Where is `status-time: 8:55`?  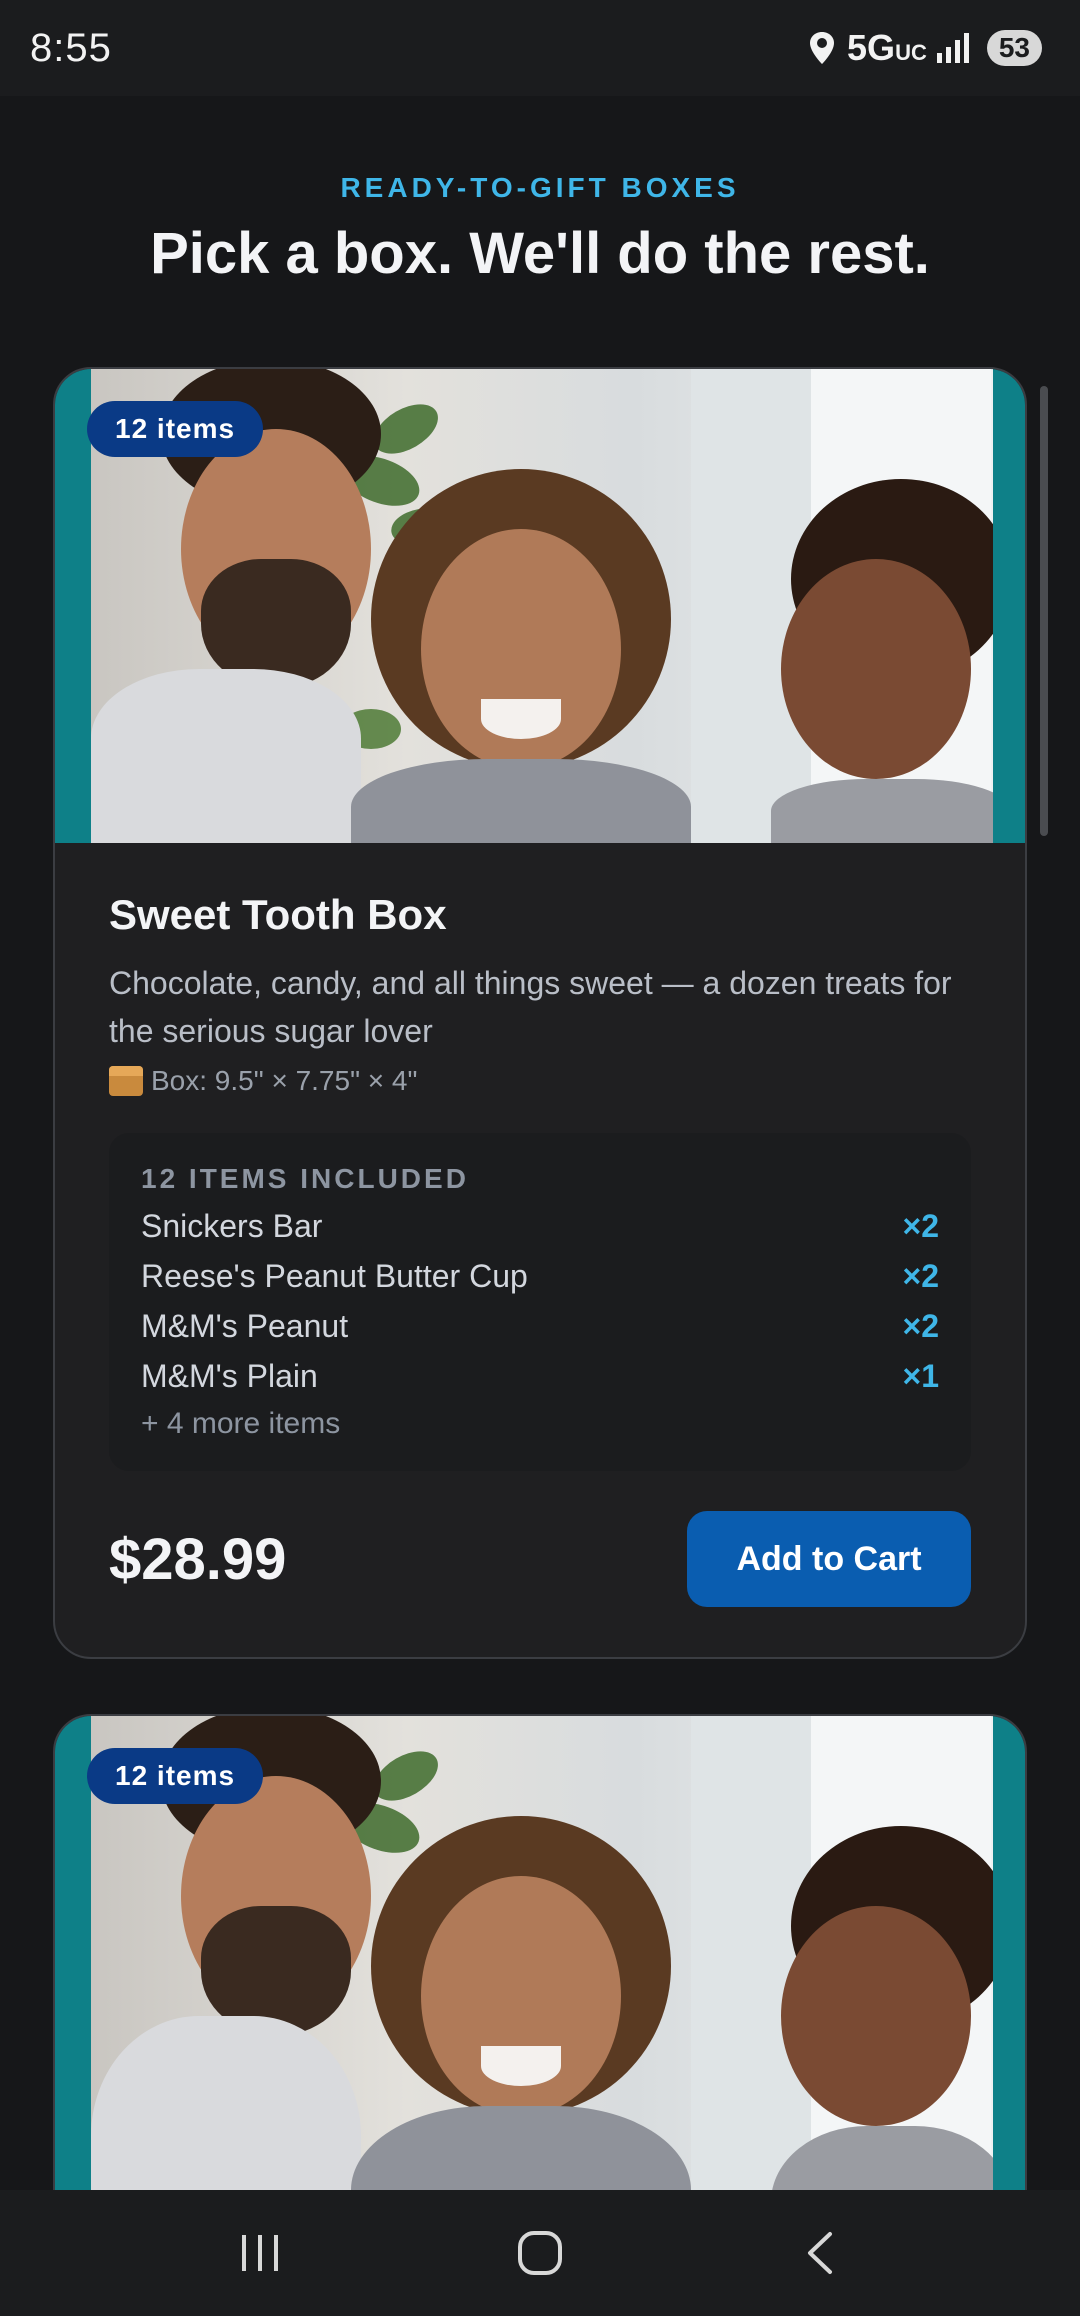
status-time: 8:55 is located at coordinates (71, 47).